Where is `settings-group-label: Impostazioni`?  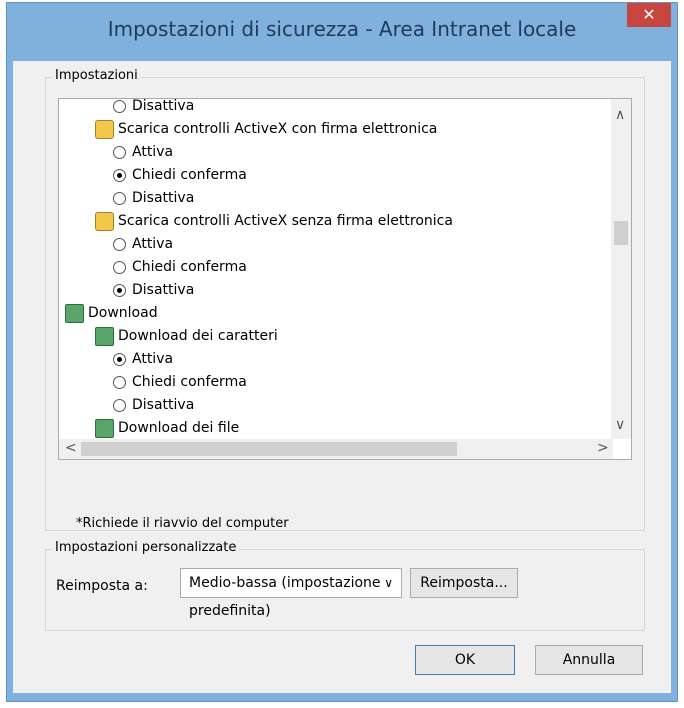
settings-group-label: Impostazioni is located at coordinates (96, 75).